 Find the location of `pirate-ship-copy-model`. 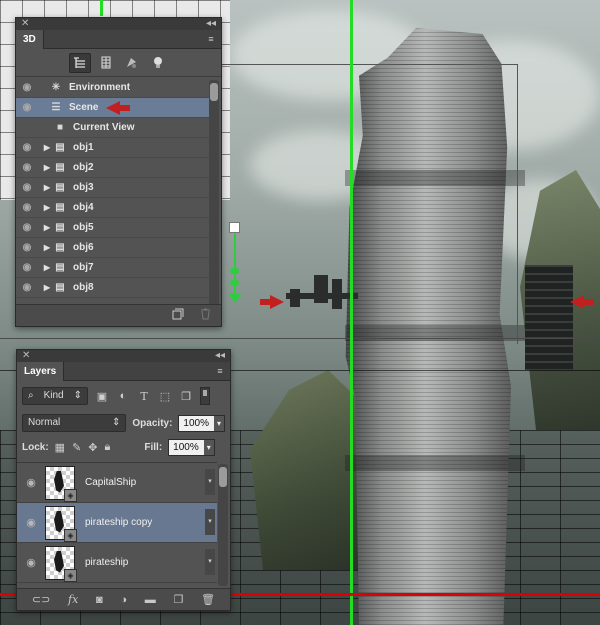

pirate-ship-copy-model is located at coordinates (549, 317).